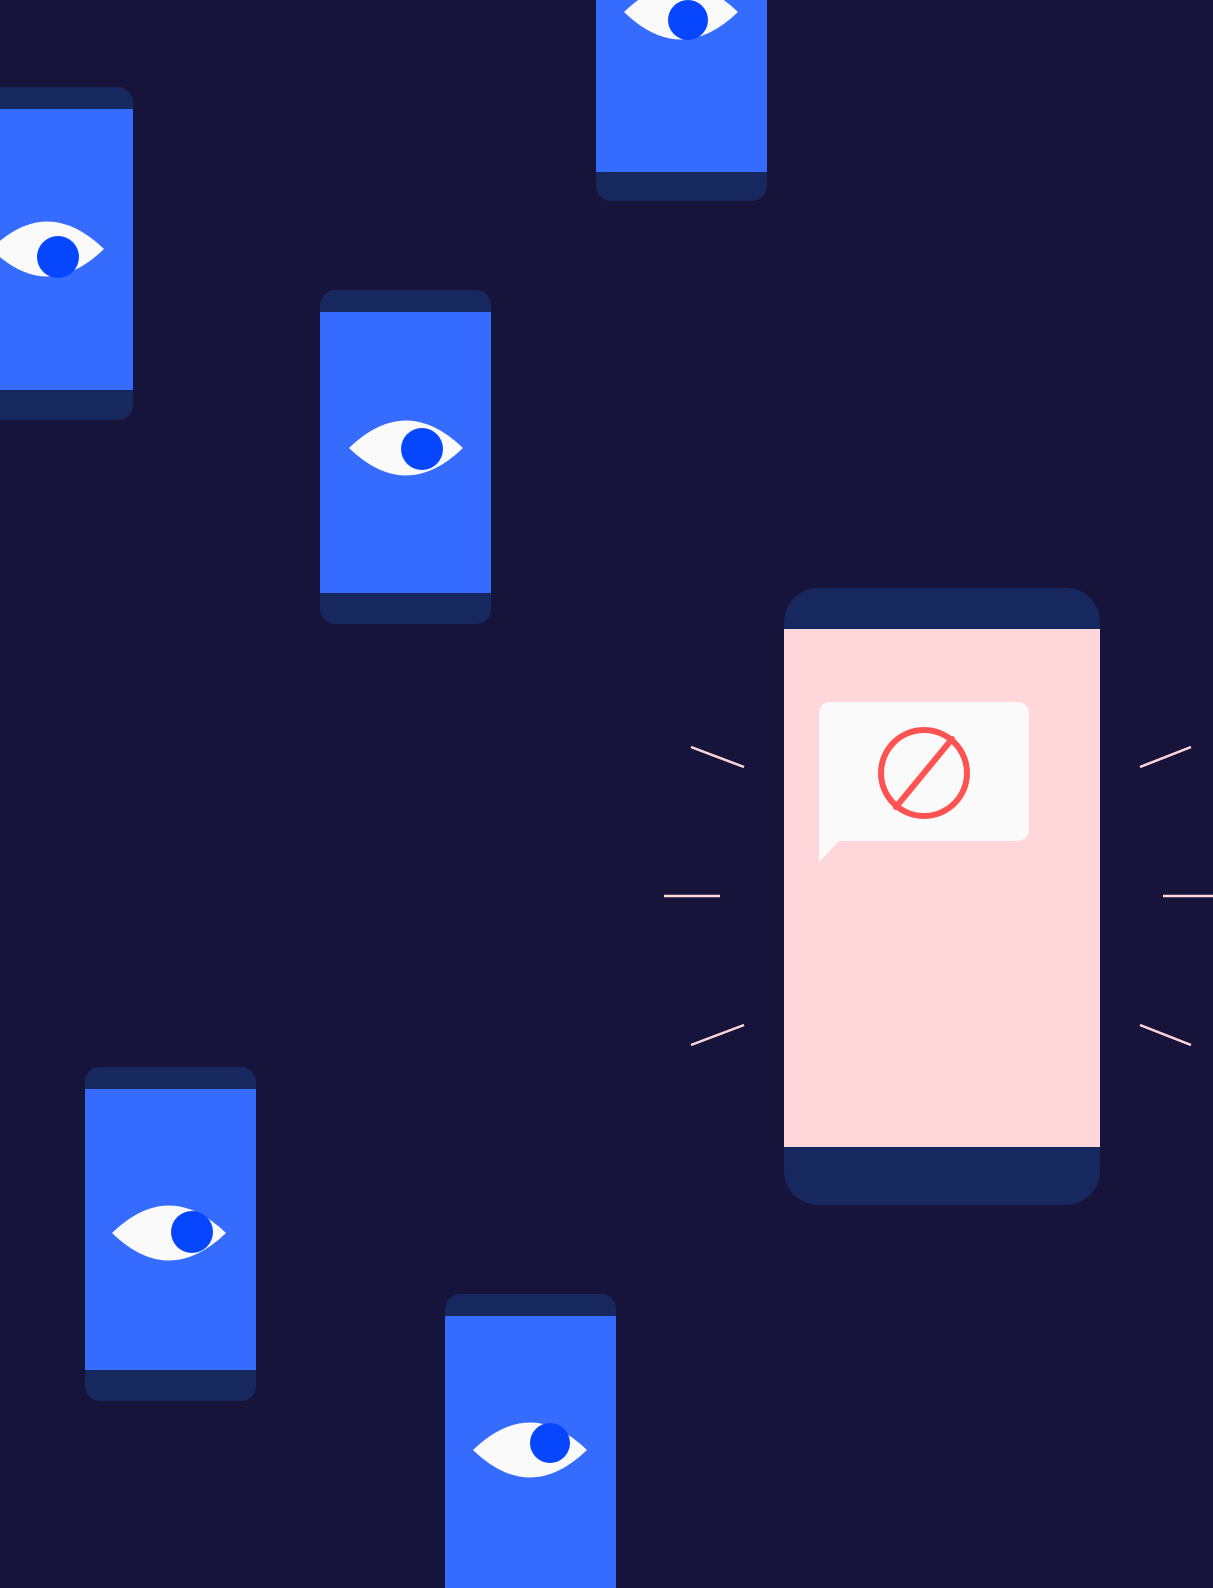 This screenshot has width=1213, height=1588. Describe the element at coordinates (924, 782) in the screenshot. I see `speech-bubble-icon` at that location.